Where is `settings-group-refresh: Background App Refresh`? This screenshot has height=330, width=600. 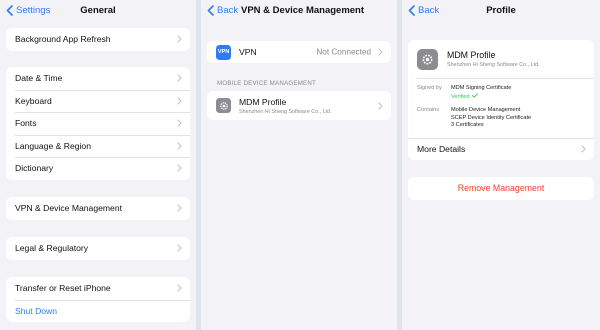 settings-group-refresh: Background App Refresh is located at coordinates (98, 39).